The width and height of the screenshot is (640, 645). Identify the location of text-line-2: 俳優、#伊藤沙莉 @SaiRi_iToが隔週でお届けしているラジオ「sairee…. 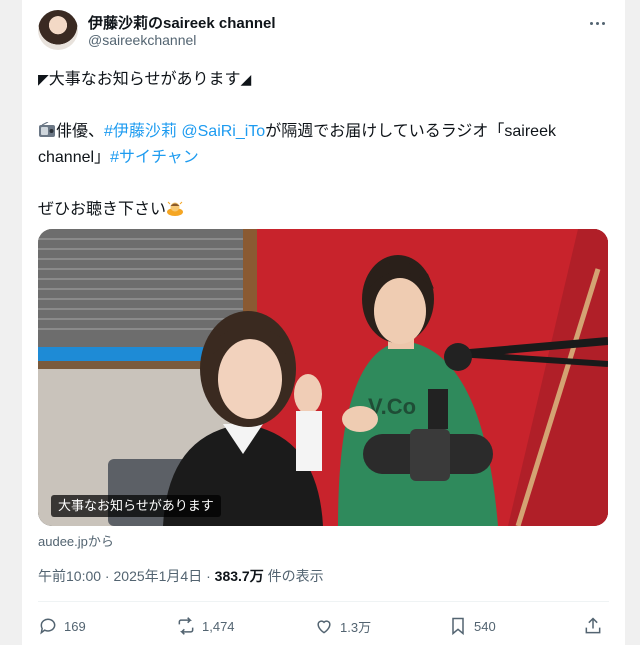
(325, 132).